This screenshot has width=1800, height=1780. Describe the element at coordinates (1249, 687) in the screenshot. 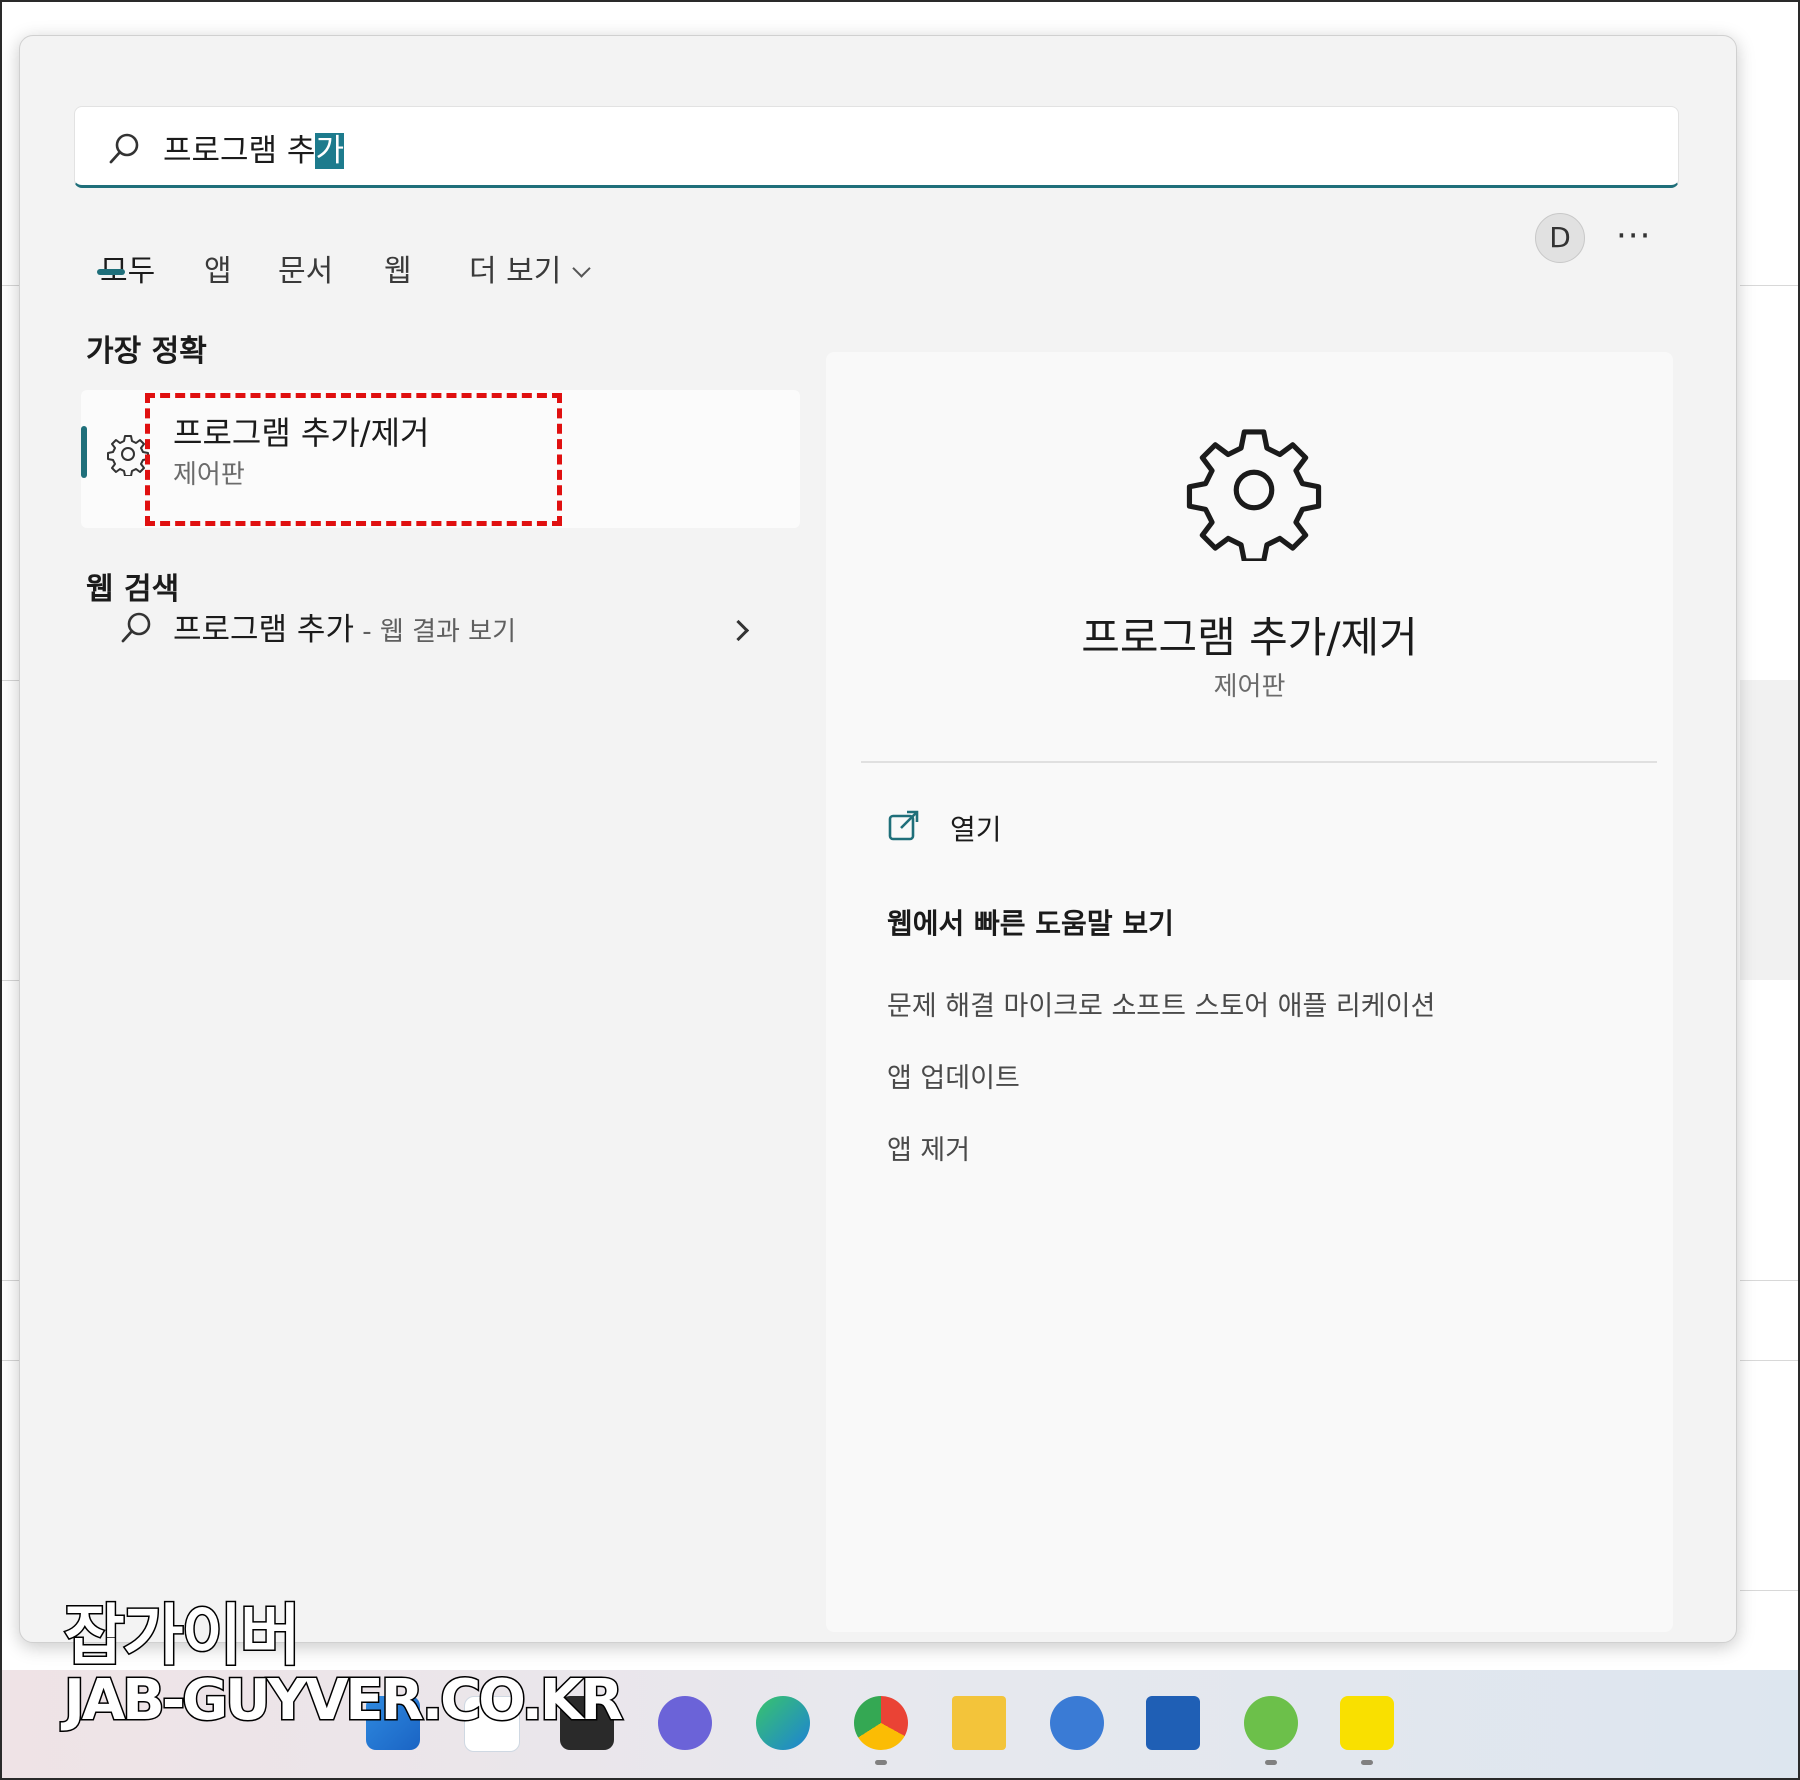

I see `detail-subtitle: 제어판` at that location.